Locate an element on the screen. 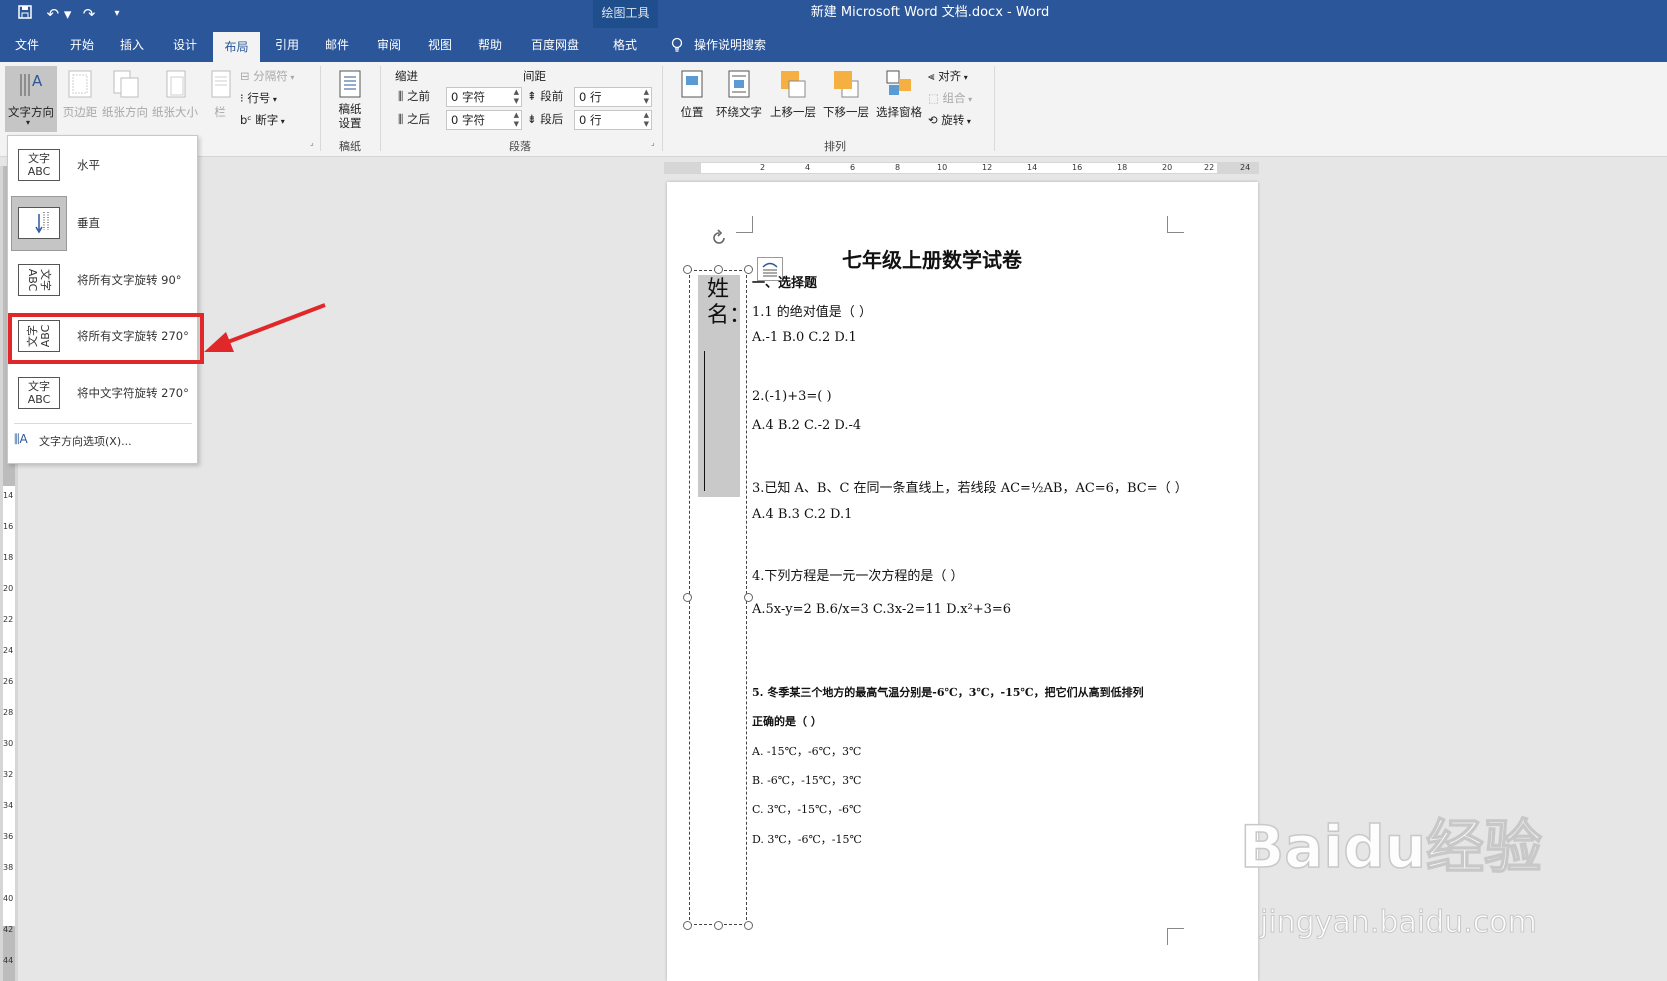 The width and height of the screenshot is (1667, 981). tab-baidu-netdisk: 百度网盘 is located at coordinates (555, 45).